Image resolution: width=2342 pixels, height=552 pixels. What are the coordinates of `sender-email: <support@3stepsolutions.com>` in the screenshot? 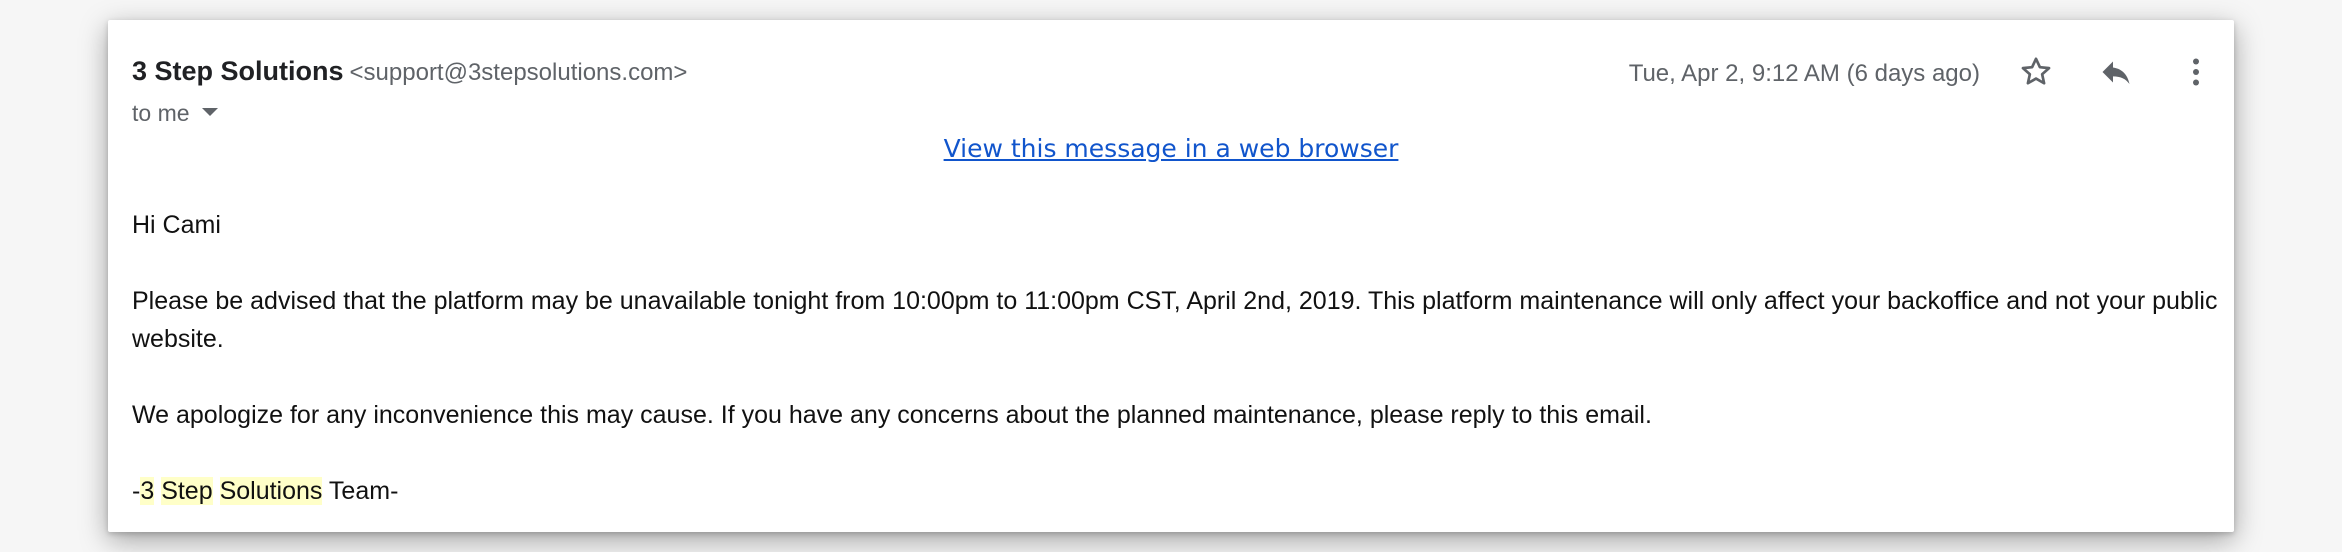 It's located at (518, 72).